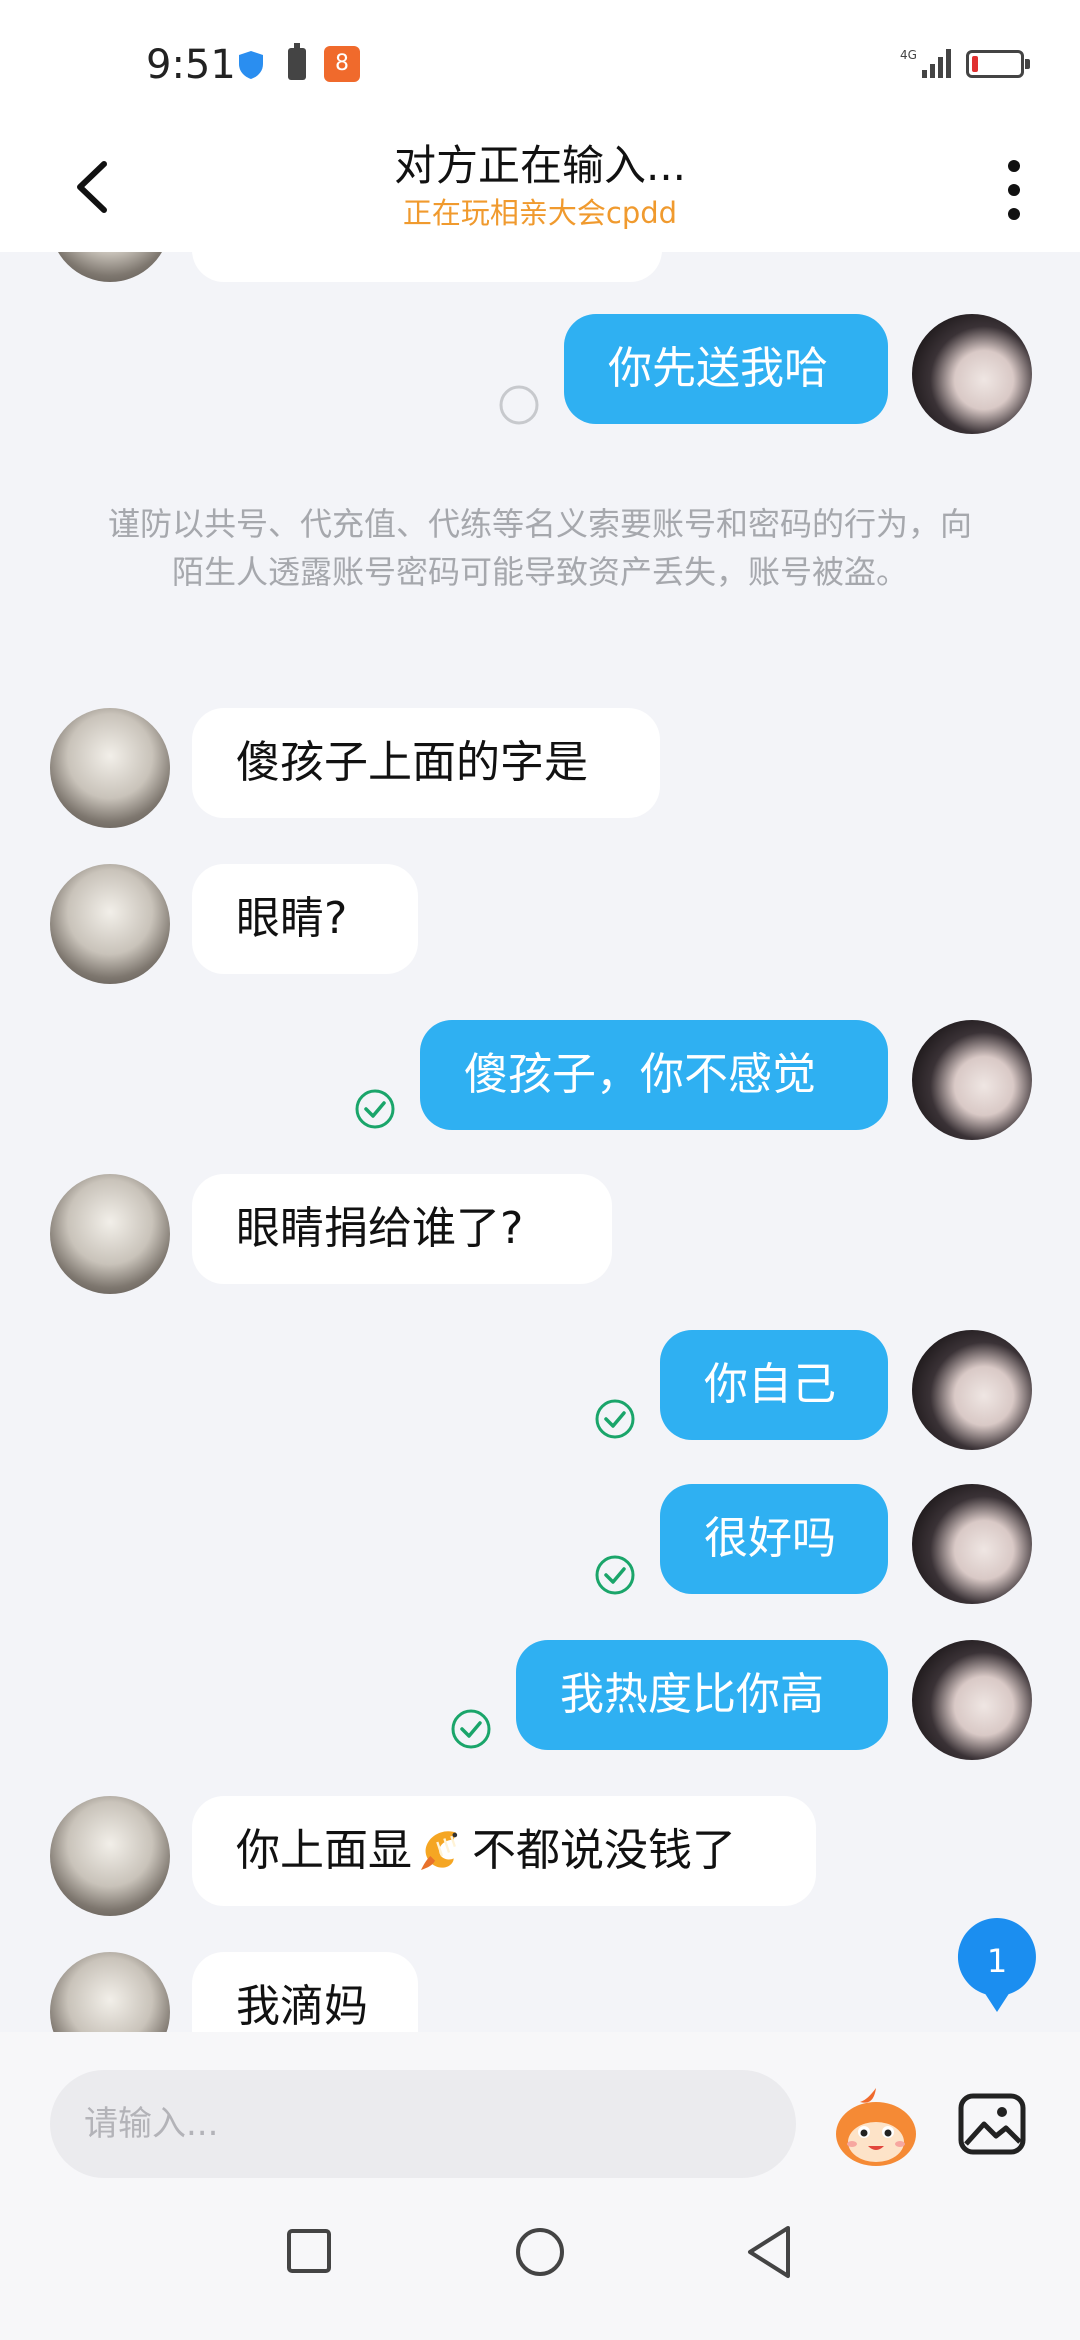  What do you see at coordinates (305, 1992) in the screenshot?
I see `message-bubble: 我滴妈` at bounding box center [305, 1992].